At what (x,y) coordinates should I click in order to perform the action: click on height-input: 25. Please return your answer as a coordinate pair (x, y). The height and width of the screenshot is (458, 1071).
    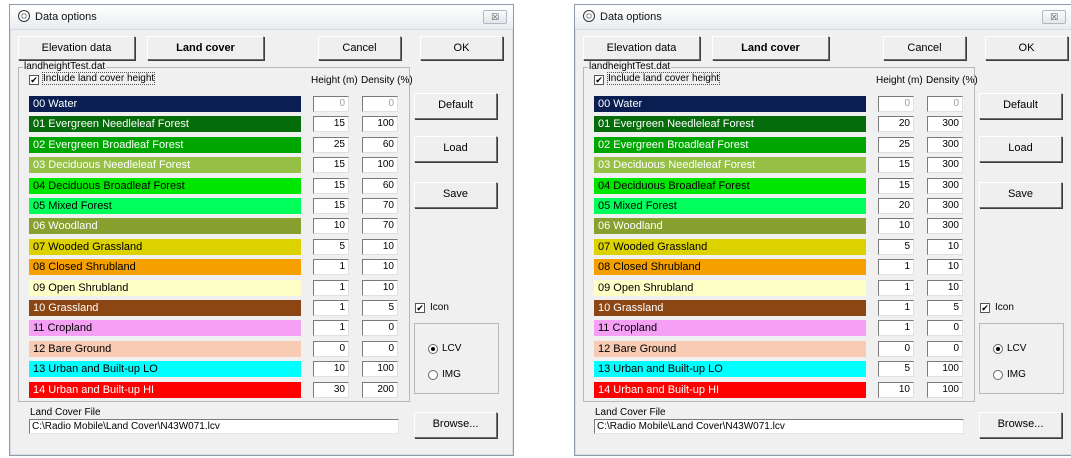
    Looking at the image, I should click on (331, 144).